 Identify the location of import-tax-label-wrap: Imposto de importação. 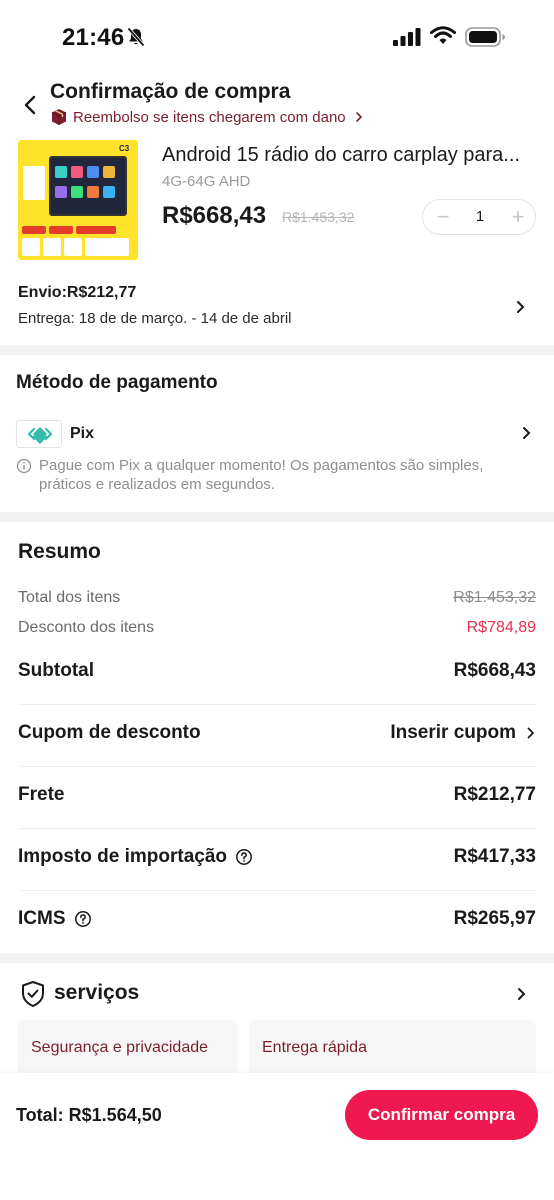
(135, 857).